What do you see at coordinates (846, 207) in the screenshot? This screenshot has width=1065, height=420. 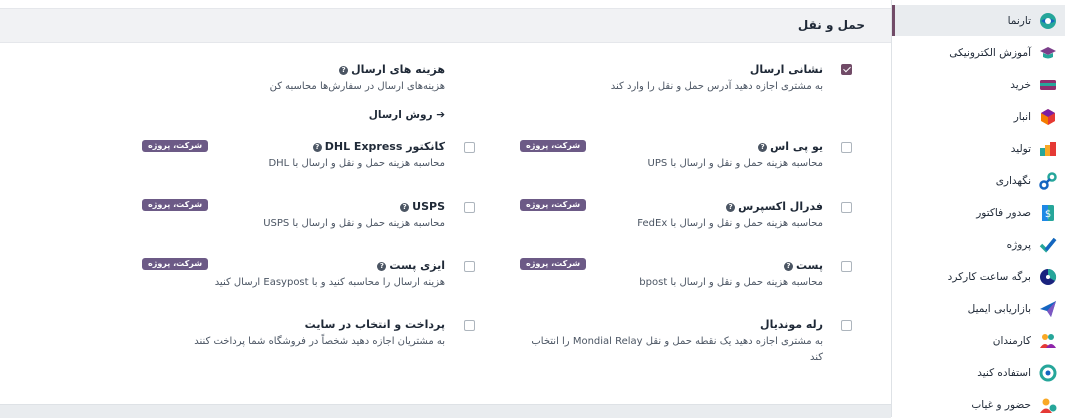 I see `fedex-checkbox` at bounding box center [846, 207].